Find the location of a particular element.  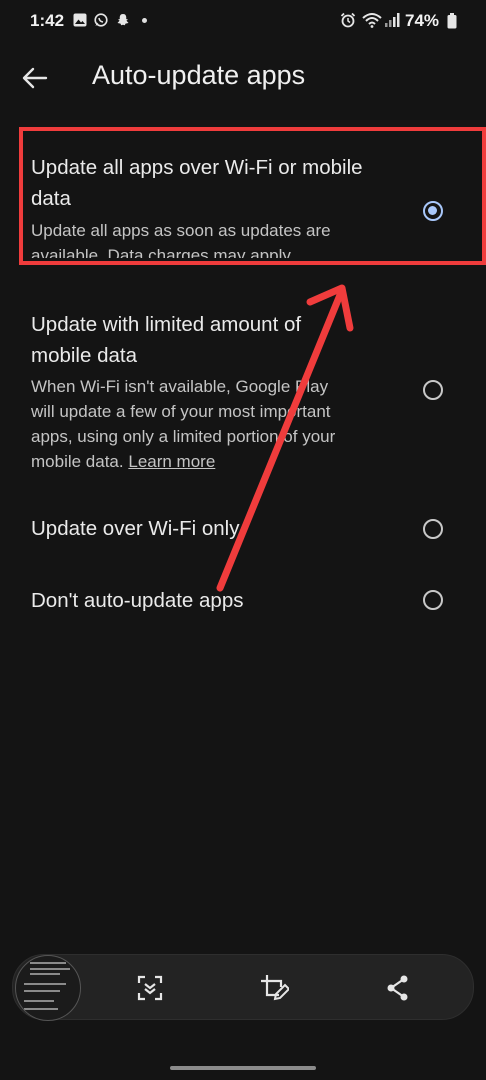

scan-icon is located at coordinates (150, 988).